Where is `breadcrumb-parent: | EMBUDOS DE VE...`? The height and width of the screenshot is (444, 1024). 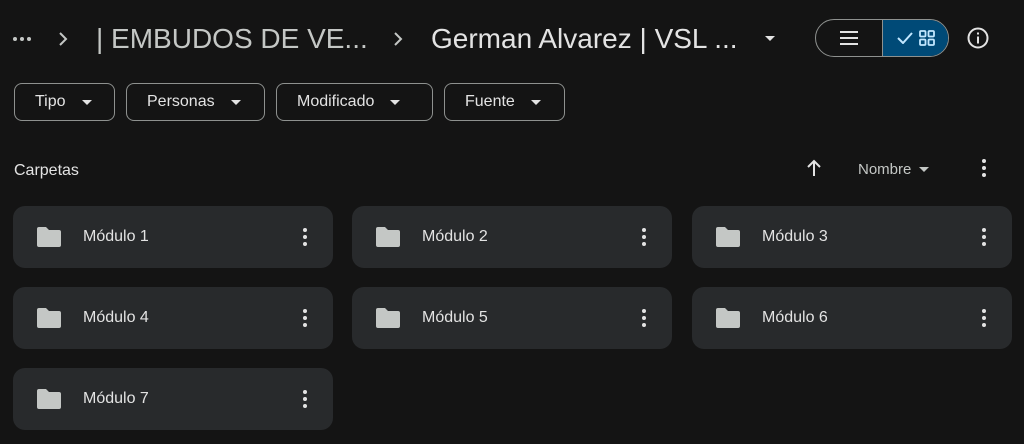 breadcrumb-parent: | EMBUDOS DE VE... is located at coordinates (232, 39).